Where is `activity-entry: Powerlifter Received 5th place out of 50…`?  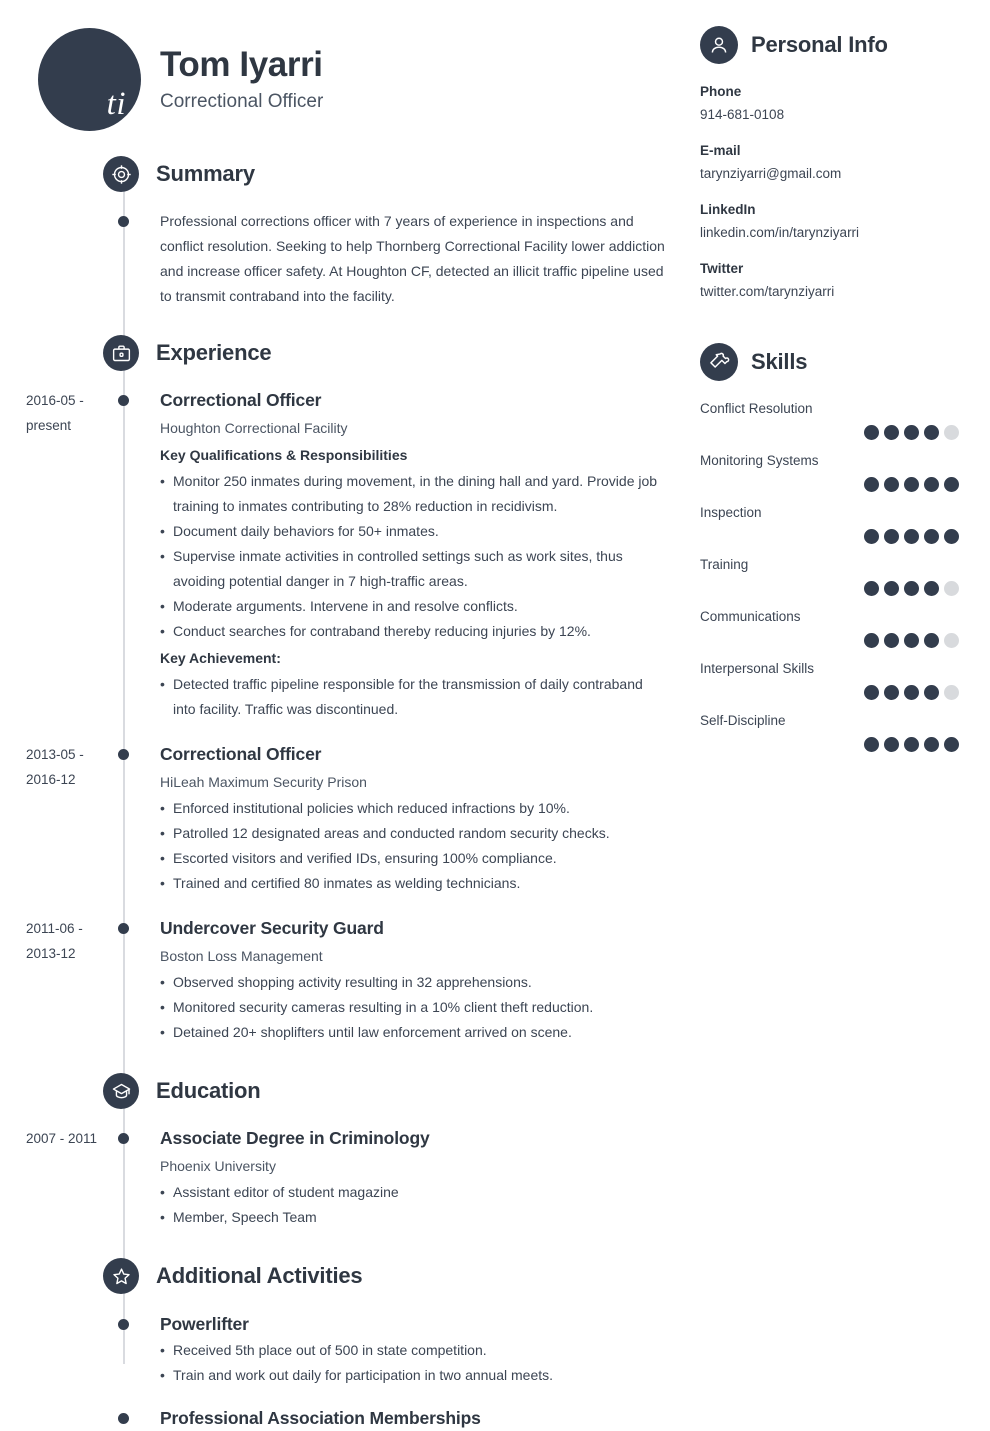 activity-entry: Powerlifter Received 5th place out of 50… is located at coordinates (345, 1350).